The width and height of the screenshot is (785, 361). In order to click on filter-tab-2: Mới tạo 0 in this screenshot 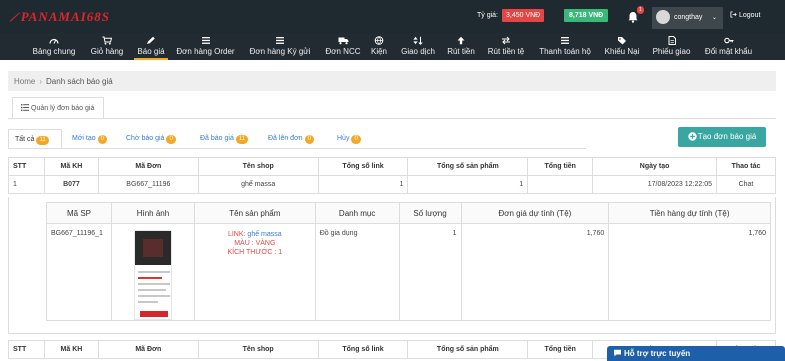, I will do `click(91, 139)`.